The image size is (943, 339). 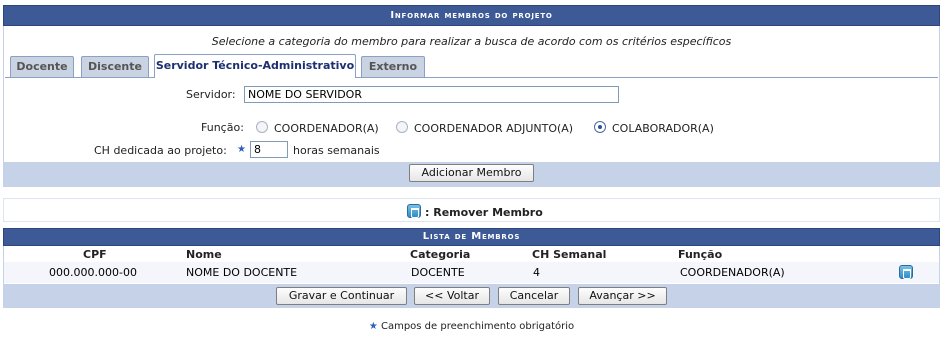 I want to click on col-nome: Nome, so click(x=204, y=254).